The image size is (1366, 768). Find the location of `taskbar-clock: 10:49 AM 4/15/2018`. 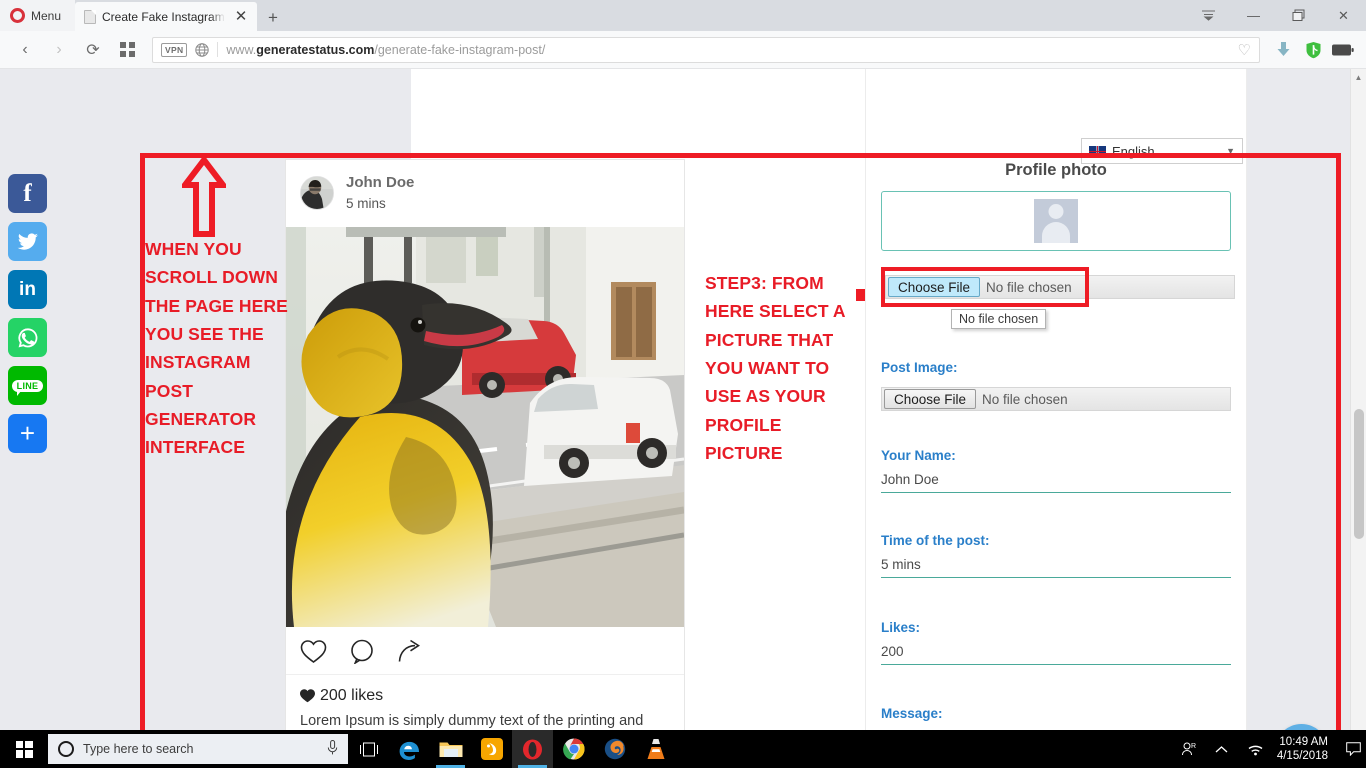

taskbar-clock: 10:49 AM 4/15/2018 is located at coordinates (1306, 749).